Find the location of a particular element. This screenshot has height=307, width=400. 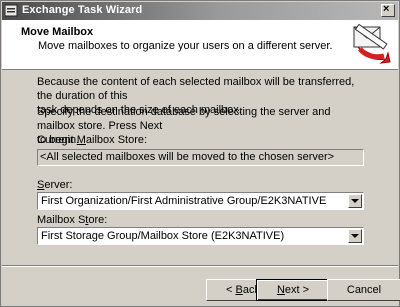

mailbox-store-dropdown-button is located at coordinates (355, 236).